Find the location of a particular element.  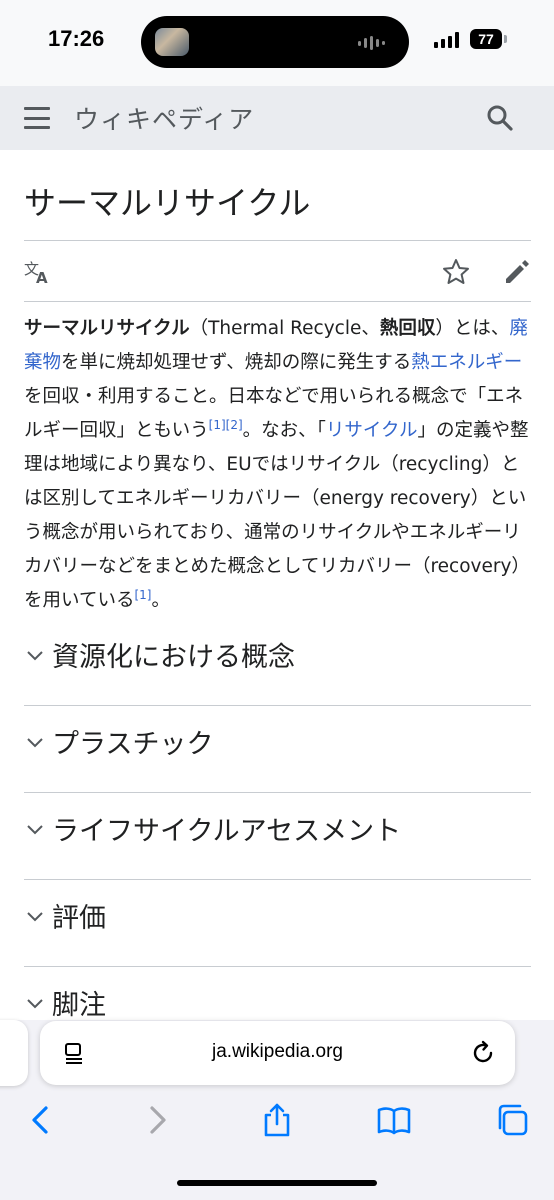

section-heading: 脚注 is located at coordinates (79, 1005).